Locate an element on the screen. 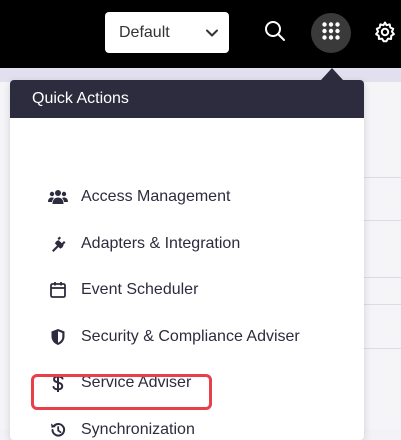 The image size is (401, 440). menu-item-security-compliance: Security & Compliance Adviser is located at coordinates (187, 337).